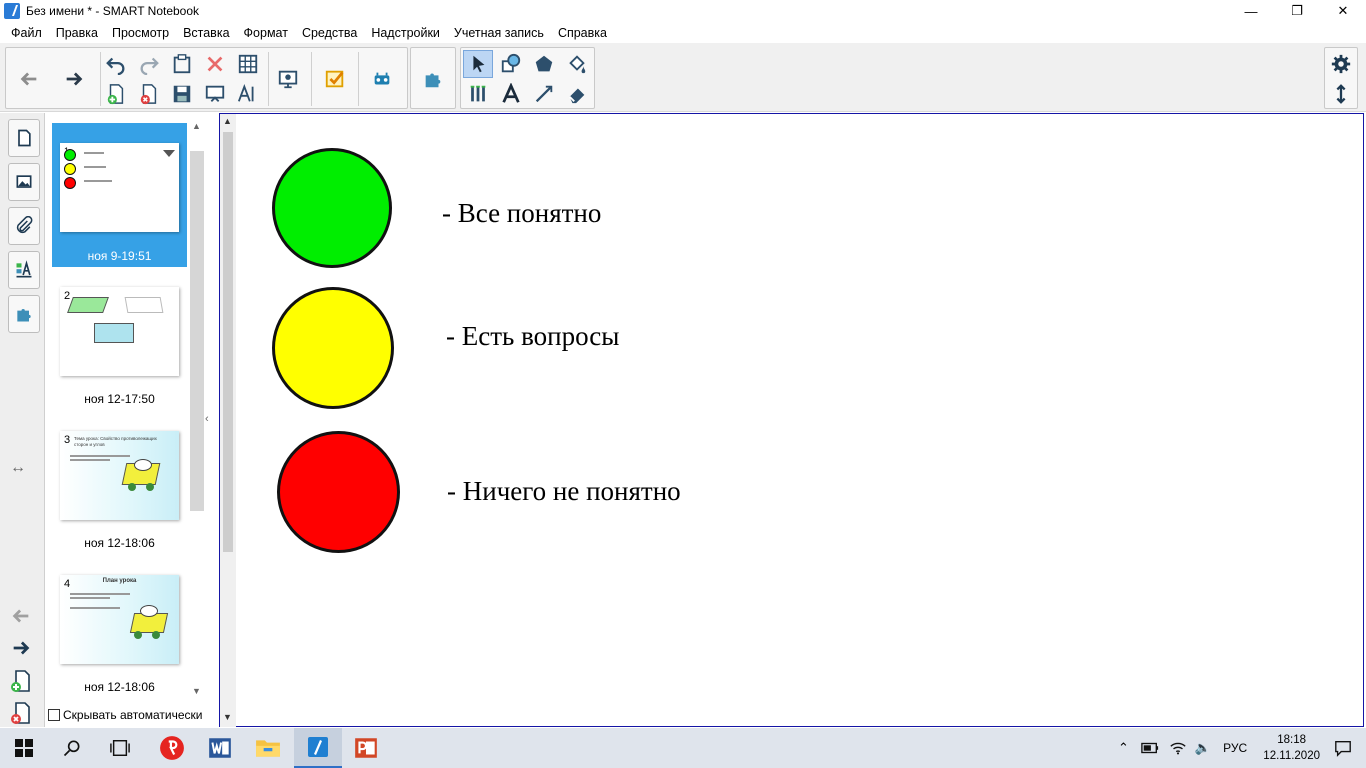 This screenshot has height=768, width=1366. What do you see at coordinates (544, 94) in the screenshot?
I see `lines-icon` at bounding box center [544, 94].